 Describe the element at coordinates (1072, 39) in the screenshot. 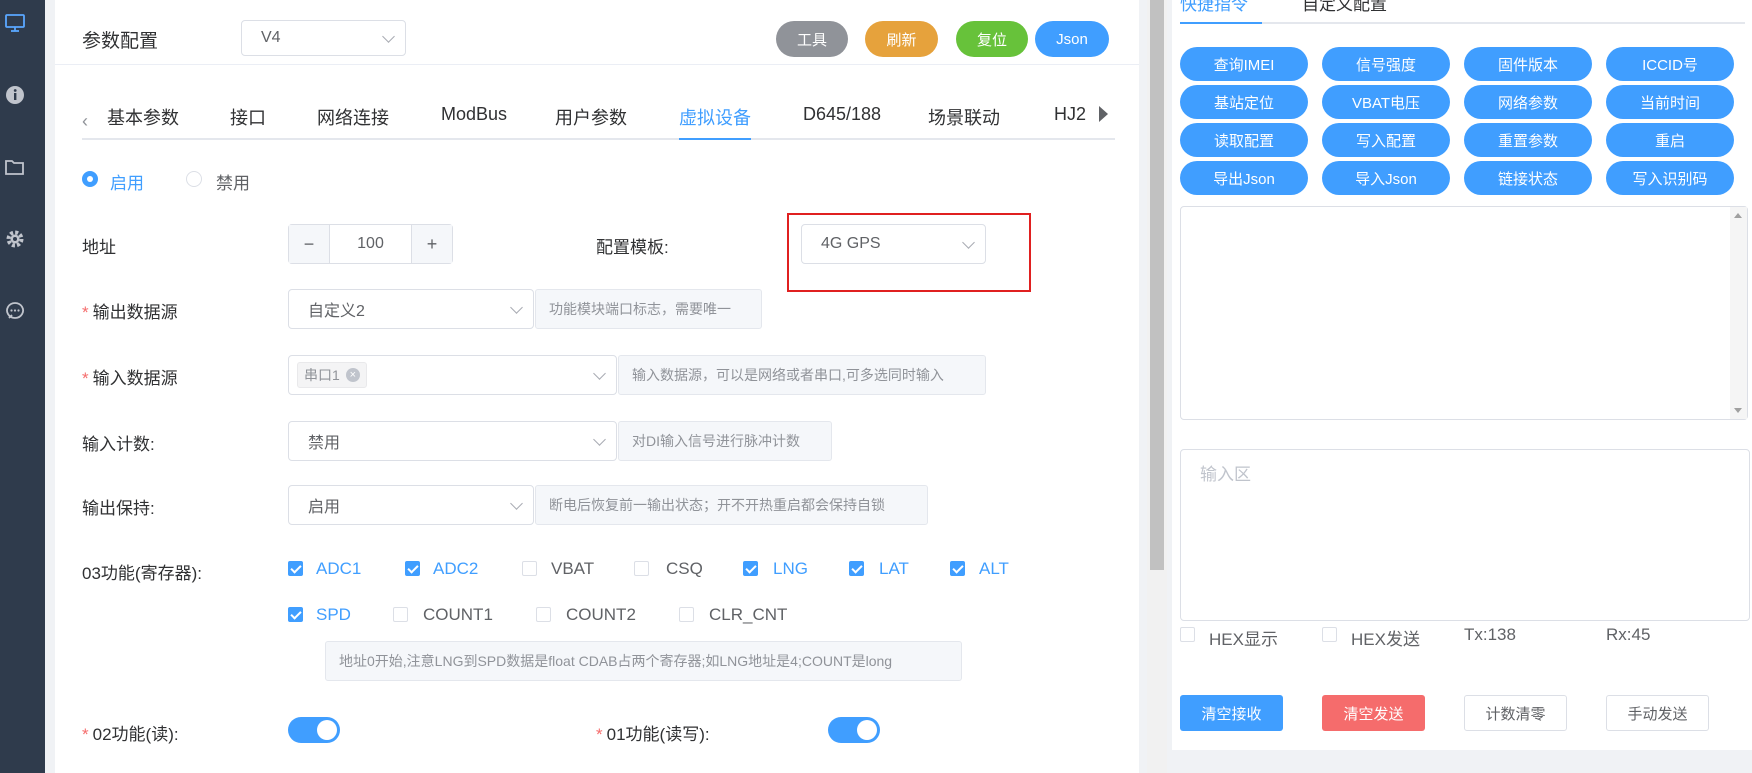

I see `json-button: Json` at that location.